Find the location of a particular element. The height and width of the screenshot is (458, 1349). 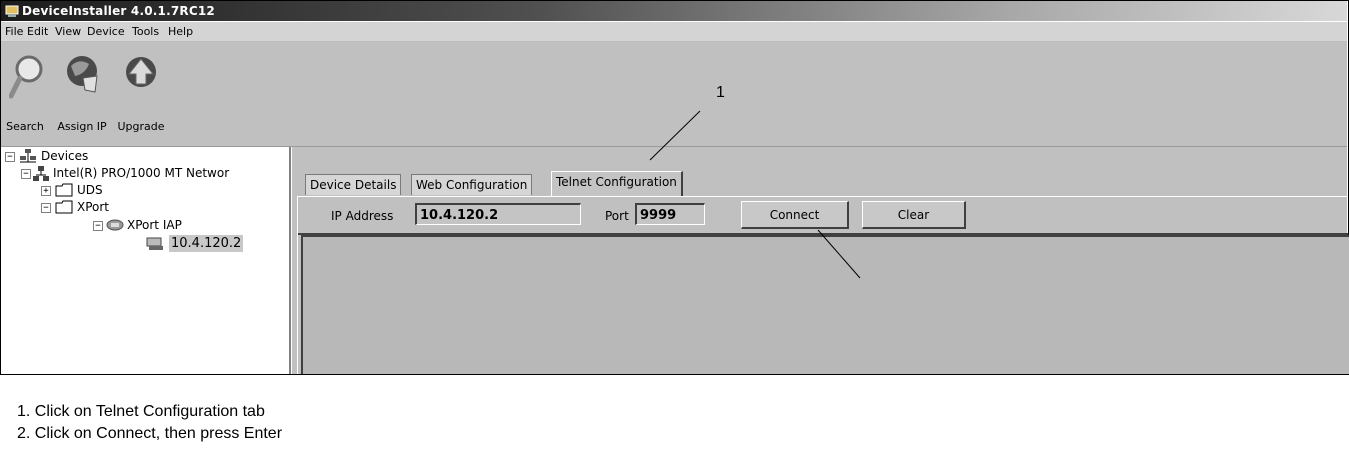

clear-button: Clear is located at coordinates (914, 215).